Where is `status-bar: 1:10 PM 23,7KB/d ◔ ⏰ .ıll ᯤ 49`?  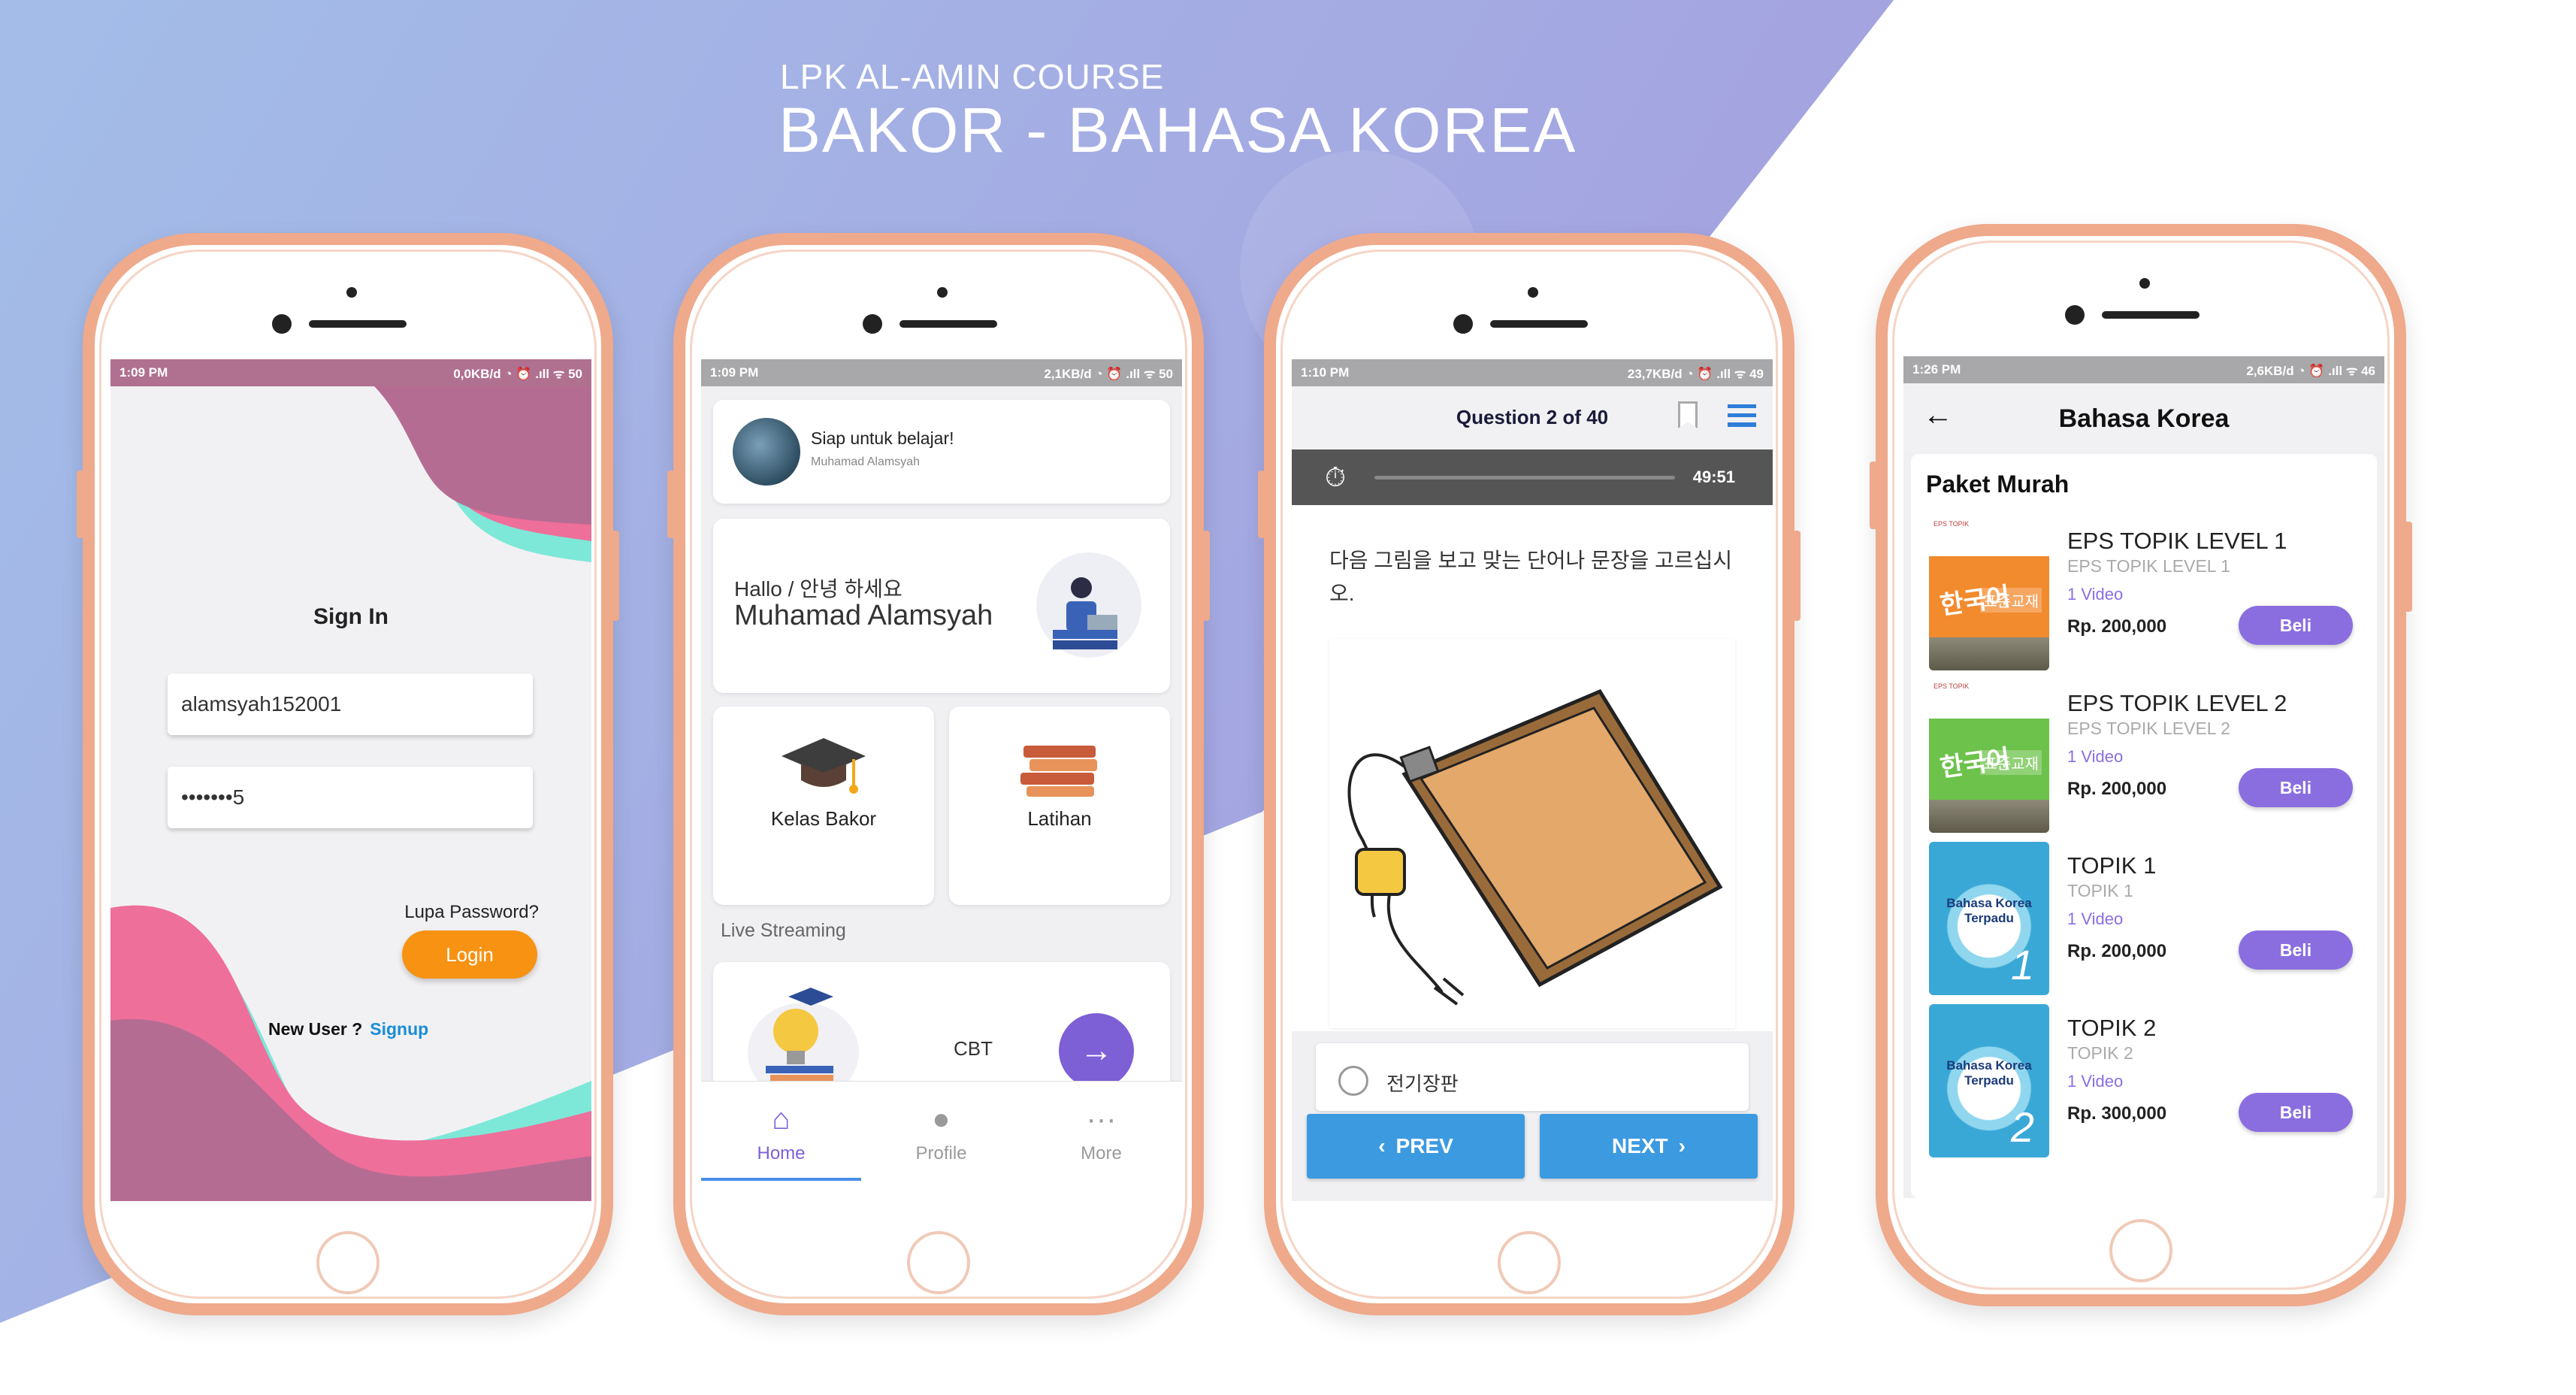
status-bar: 1:10 PM 23,7KB/d ◔ ⏰ .ıll ᯤ 49 is located at coordinates (1532, 372).